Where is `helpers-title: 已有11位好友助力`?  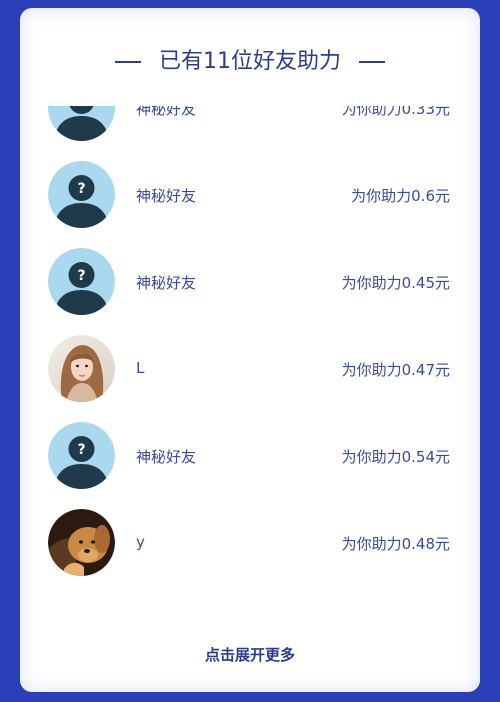 helpers-title: 已有11位好友助力 is located at coordinates (250, 61).